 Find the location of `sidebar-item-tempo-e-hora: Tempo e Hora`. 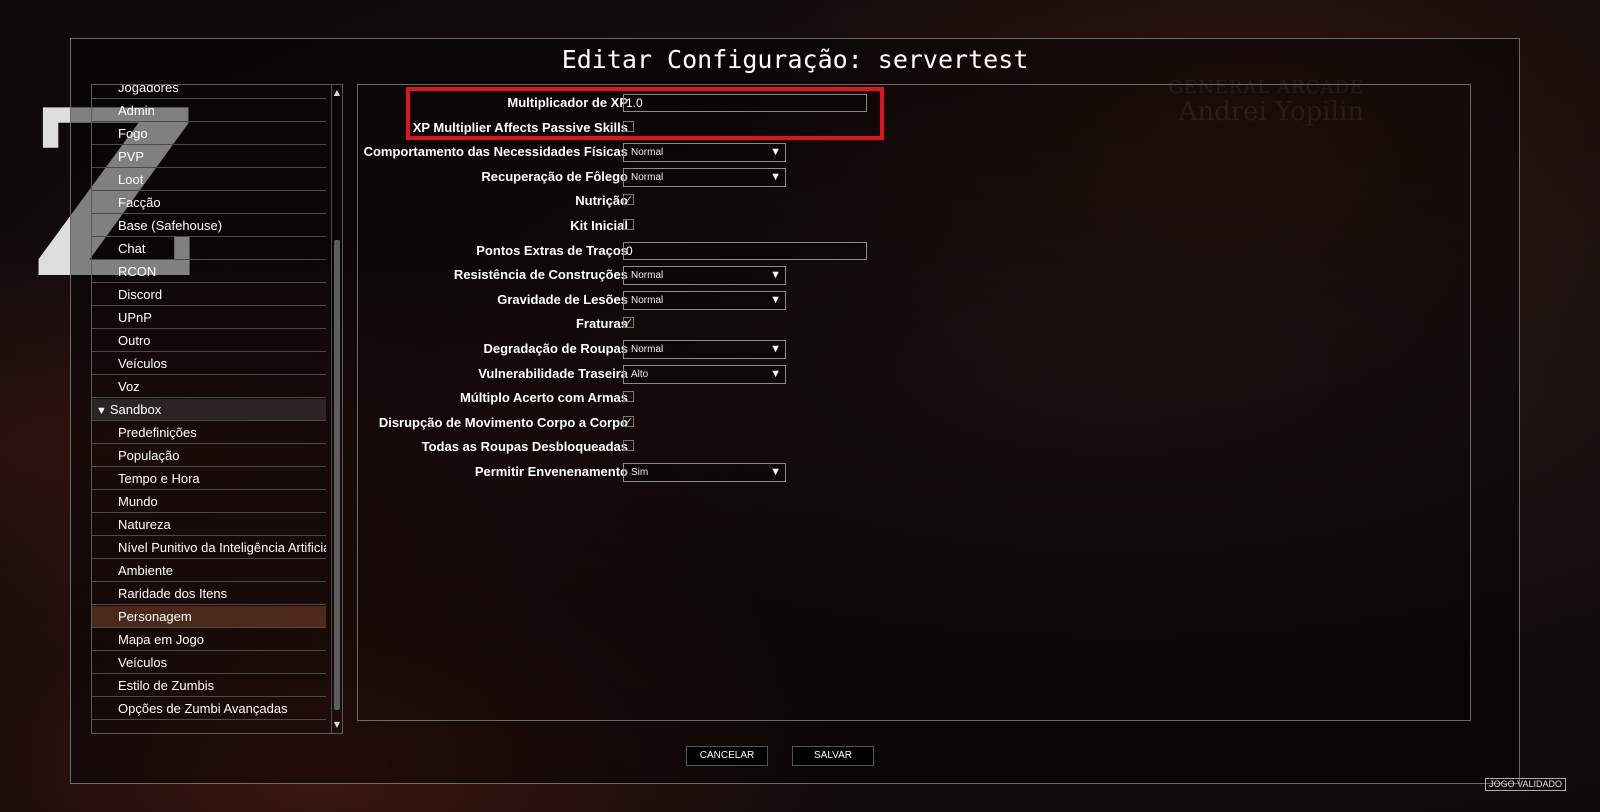

sidebar-item-tempo-e-hora: Tempo e Hora is located at coordinates (209, 479).